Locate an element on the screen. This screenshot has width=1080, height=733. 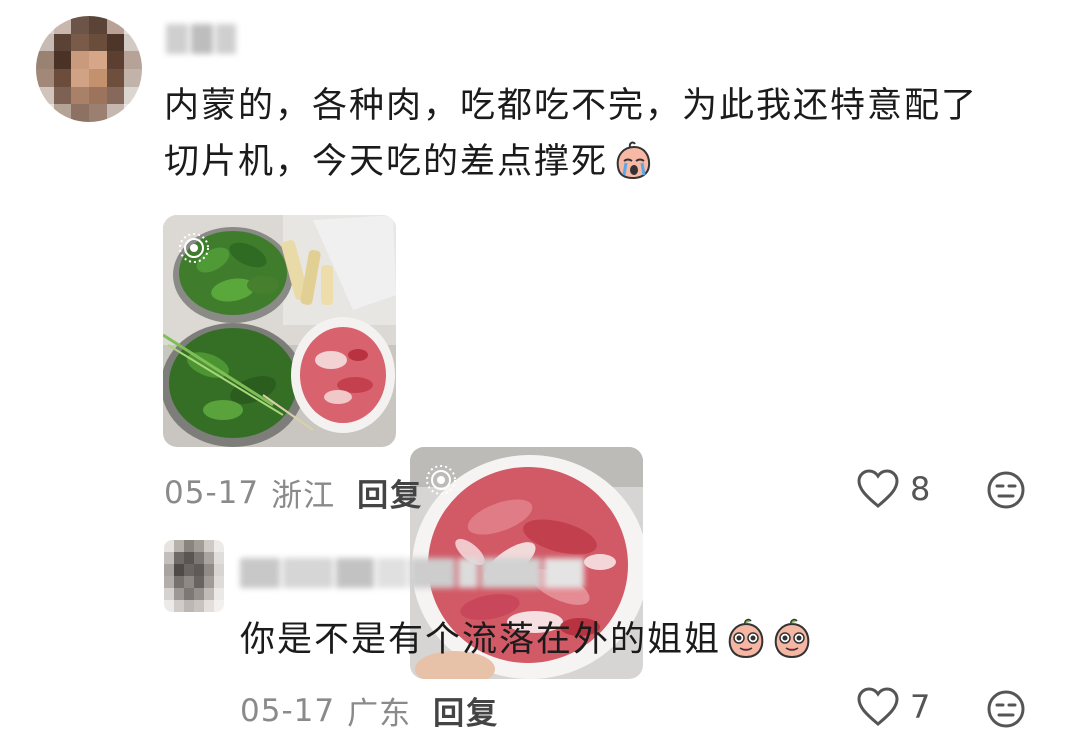
reply-avatar is located at coordinates (194, 576).